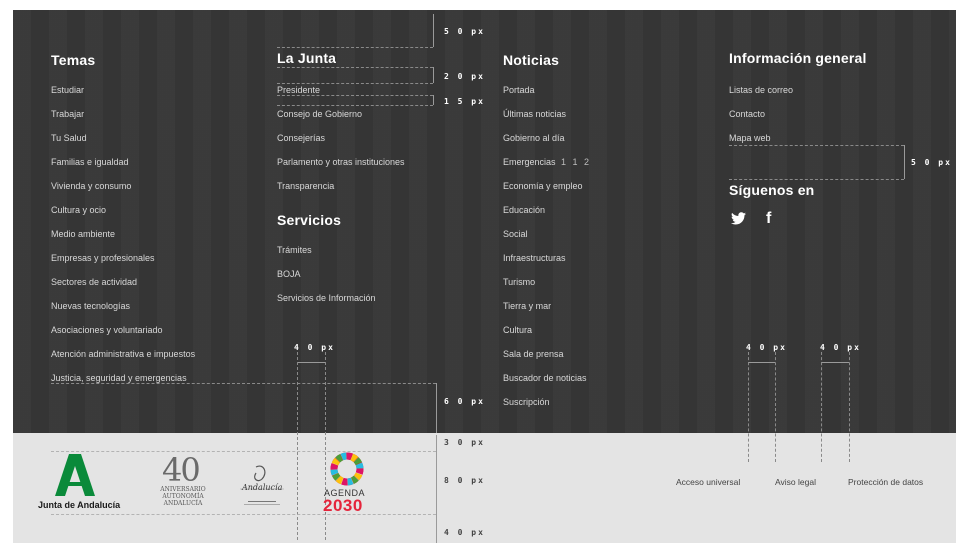  I want to click on noticias-heading: Noticias, so click(531, 60).